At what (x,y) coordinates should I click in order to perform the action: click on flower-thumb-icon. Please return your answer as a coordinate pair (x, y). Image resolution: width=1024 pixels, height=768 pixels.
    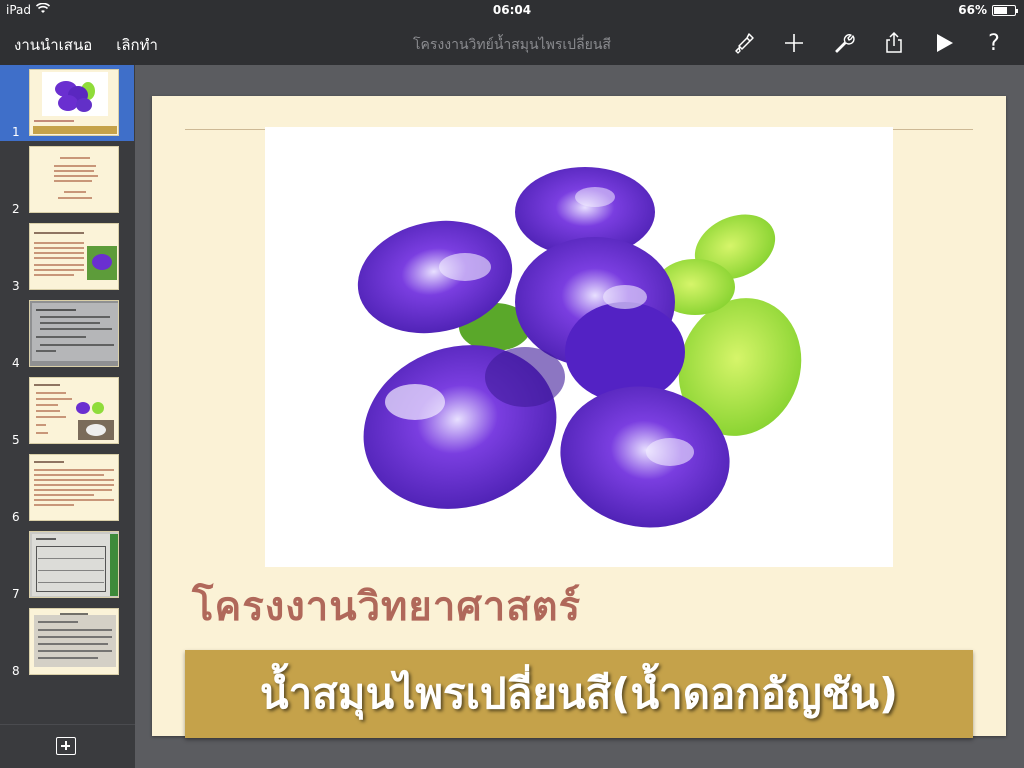
    Looking at the image, I should click on (75, 96).